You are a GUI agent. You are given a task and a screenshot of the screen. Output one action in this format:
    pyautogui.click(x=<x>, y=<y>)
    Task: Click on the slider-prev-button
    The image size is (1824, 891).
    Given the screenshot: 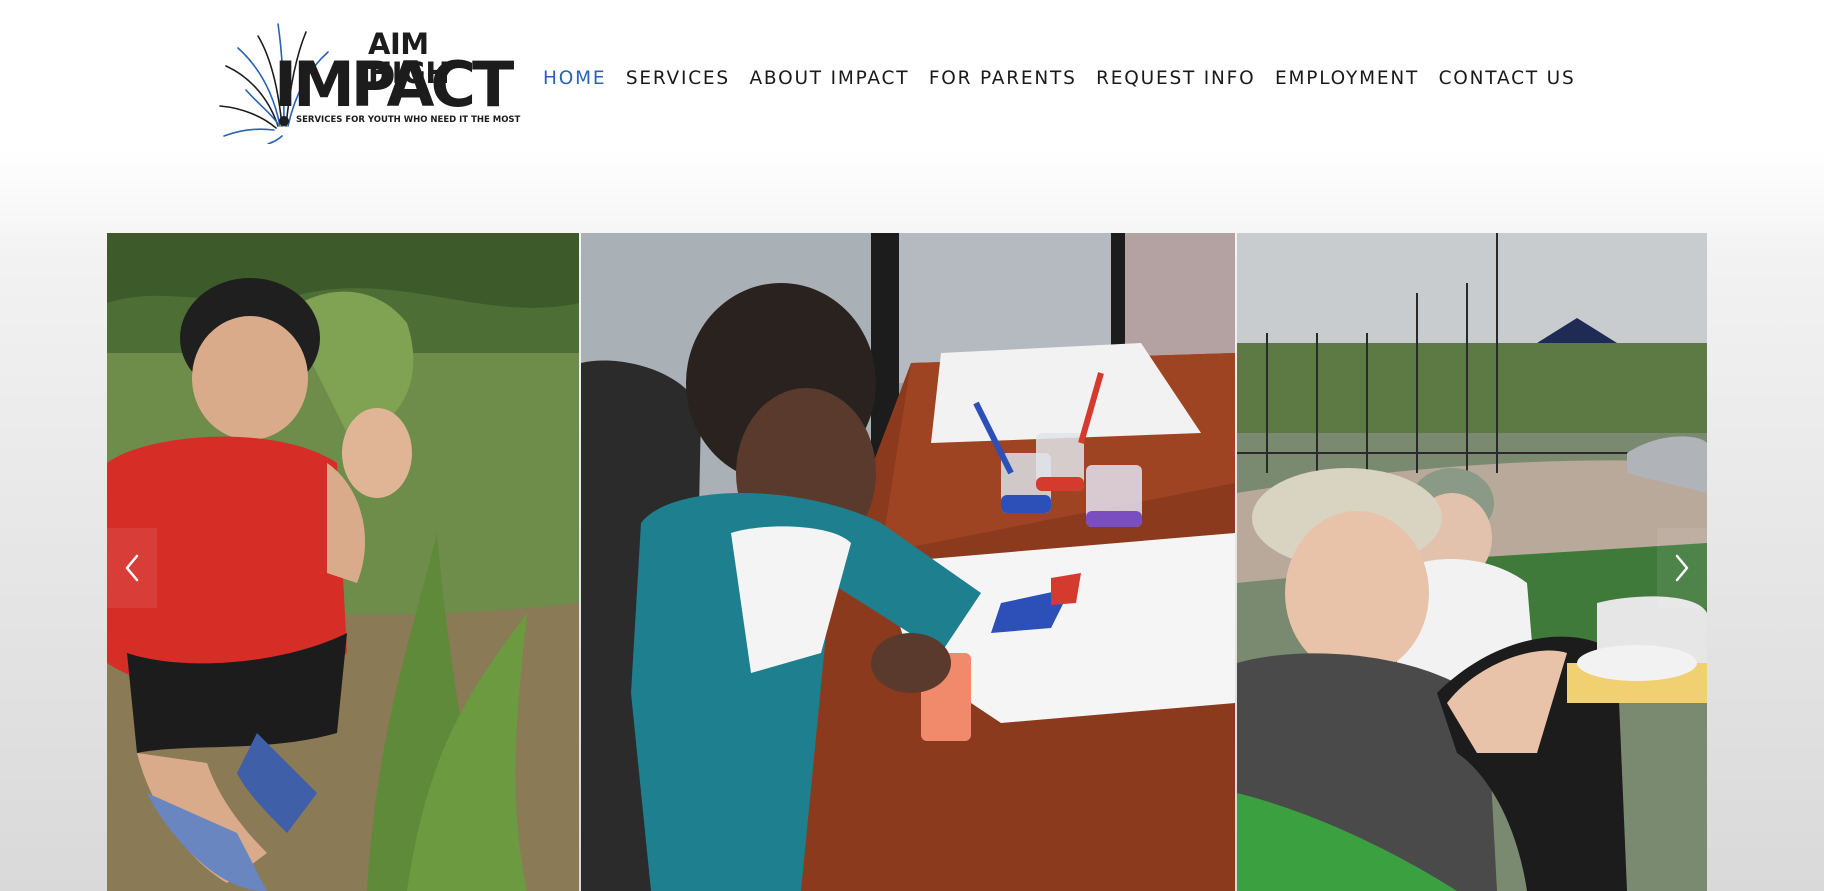 What is the action you would take?
    pyautogui.click(x=132, y=568)
    